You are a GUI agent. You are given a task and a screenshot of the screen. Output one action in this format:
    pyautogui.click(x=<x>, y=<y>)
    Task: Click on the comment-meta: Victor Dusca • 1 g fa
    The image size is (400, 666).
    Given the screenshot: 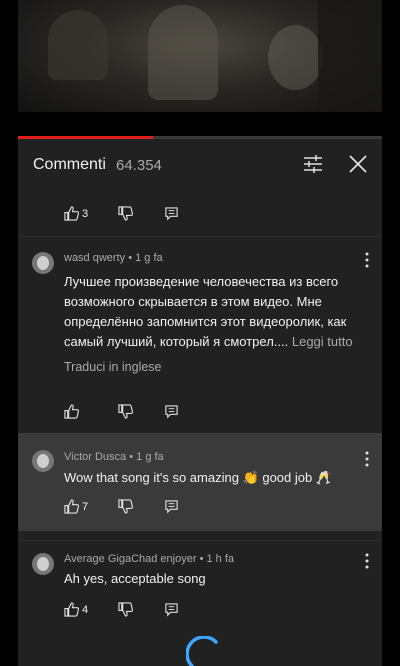 What is the action you would take?
    pyautogui.click(x=114, y=457)
    